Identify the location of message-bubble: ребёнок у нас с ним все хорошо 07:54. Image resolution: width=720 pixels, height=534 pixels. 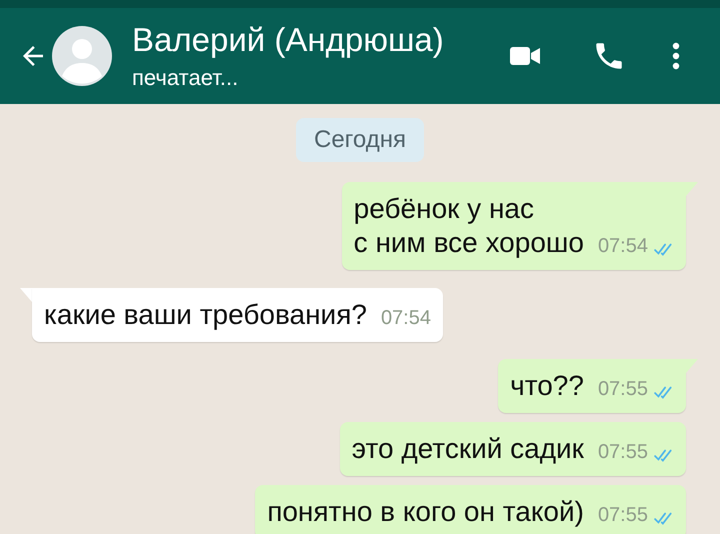
(514, 226).